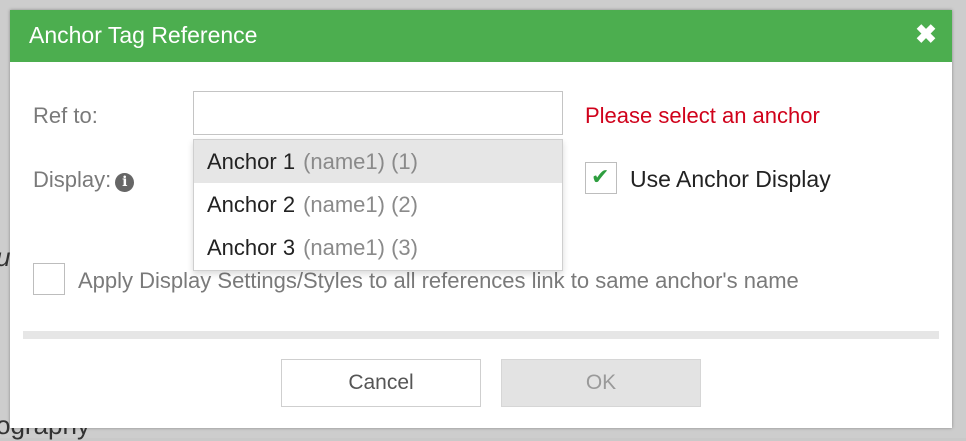 Image resolution: width=966 pixels, height=441 pixels. I want to click on dropdown-item-anchor-3: Anchor 3 (name1) (3), so click(378, 247).